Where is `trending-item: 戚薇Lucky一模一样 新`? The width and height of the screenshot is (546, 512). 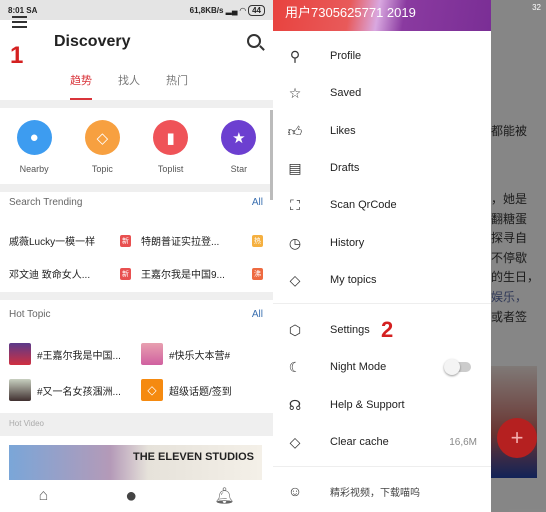 trending-item: 戚薇Lucky一模一样 新 is located at coordinates (70, 240).